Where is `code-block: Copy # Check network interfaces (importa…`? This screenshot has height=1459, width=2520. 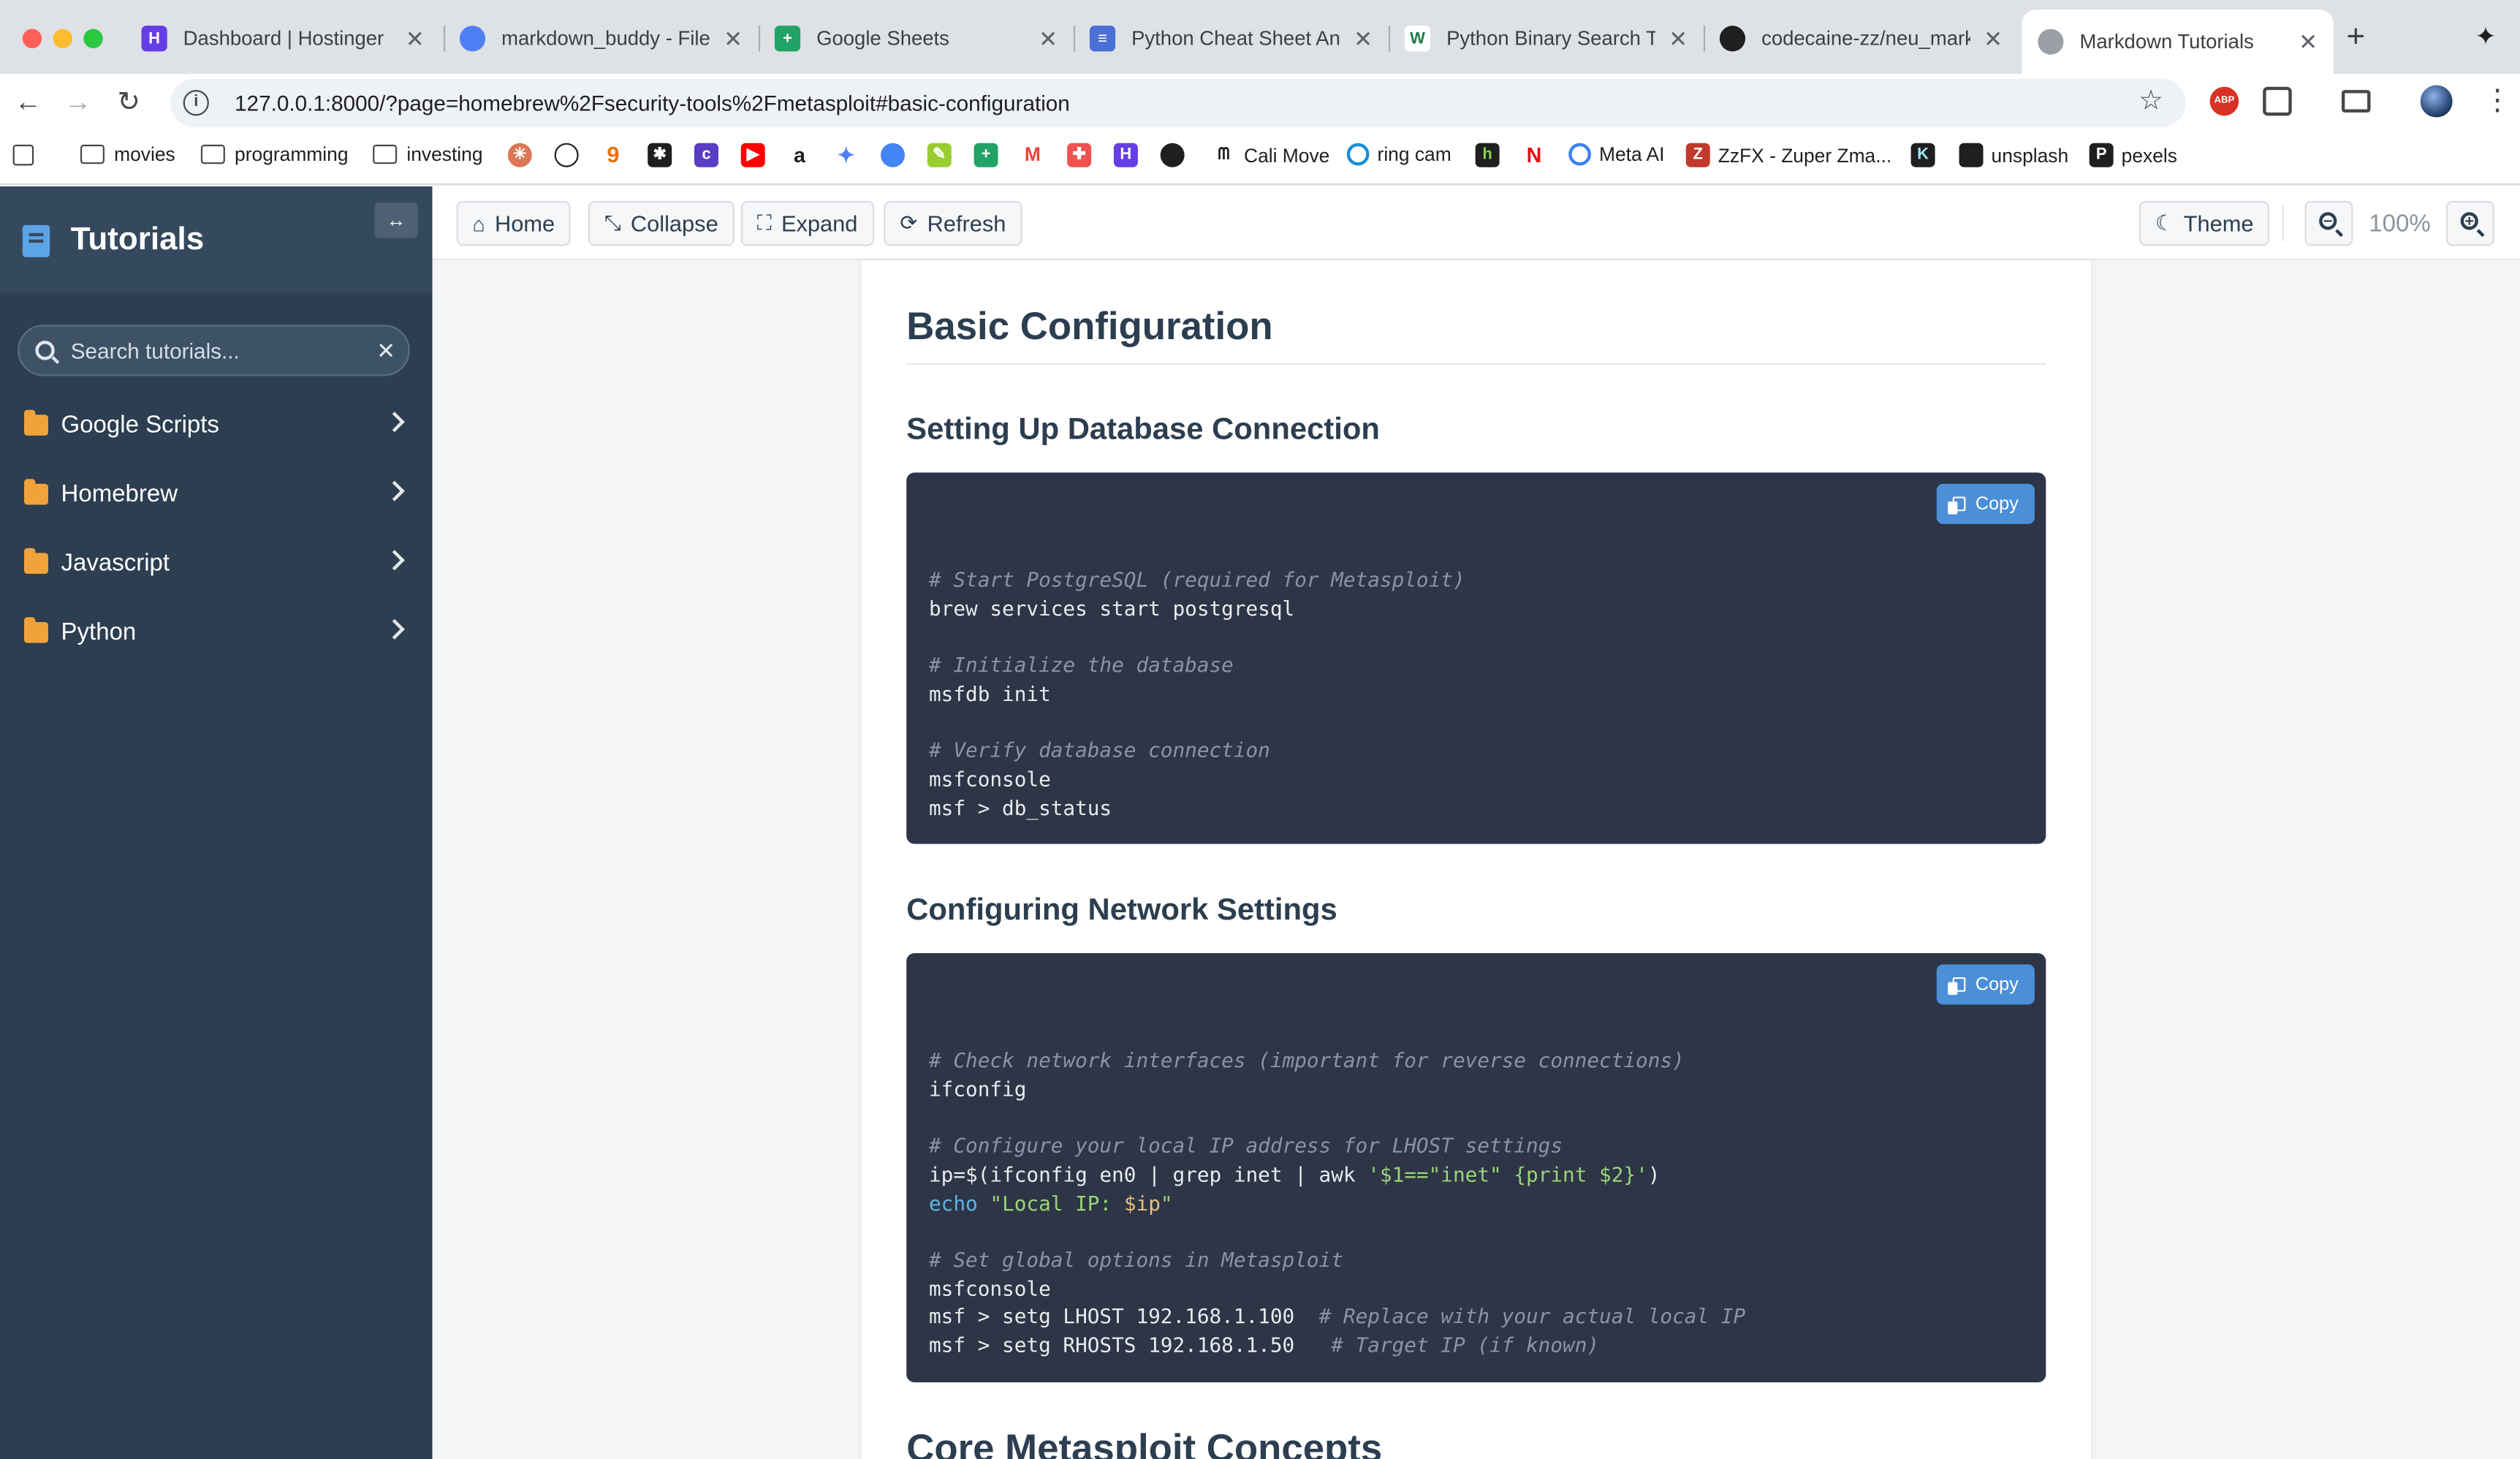 code-block: Copy # Check network interfaces (importa… is located at coordinates (1476, 1168).